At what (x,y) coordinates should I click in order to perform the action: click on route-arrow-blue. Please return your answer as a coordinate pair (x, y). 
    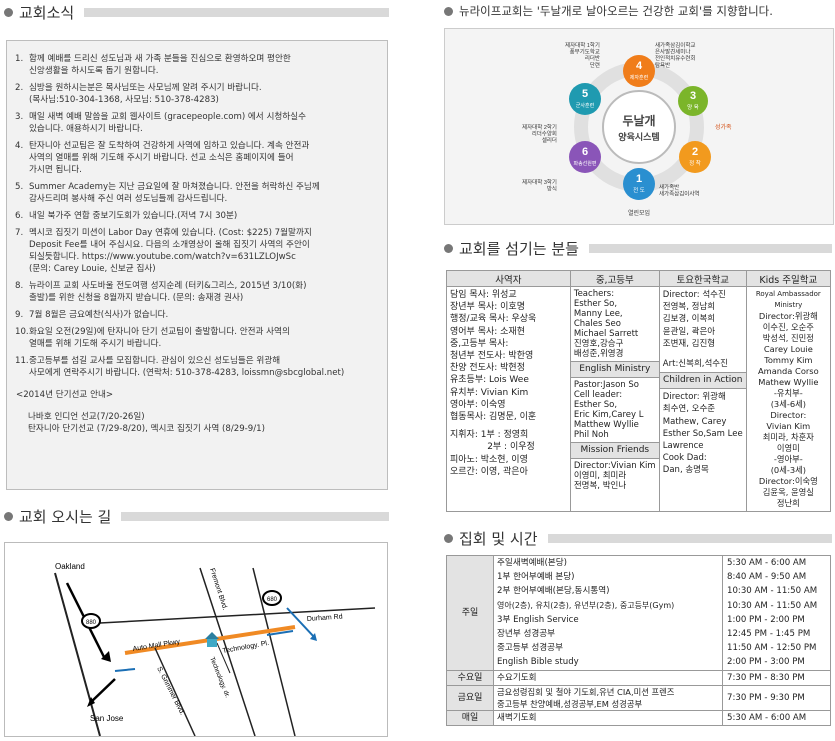
    Looking at the image, I should click on (125, 670).